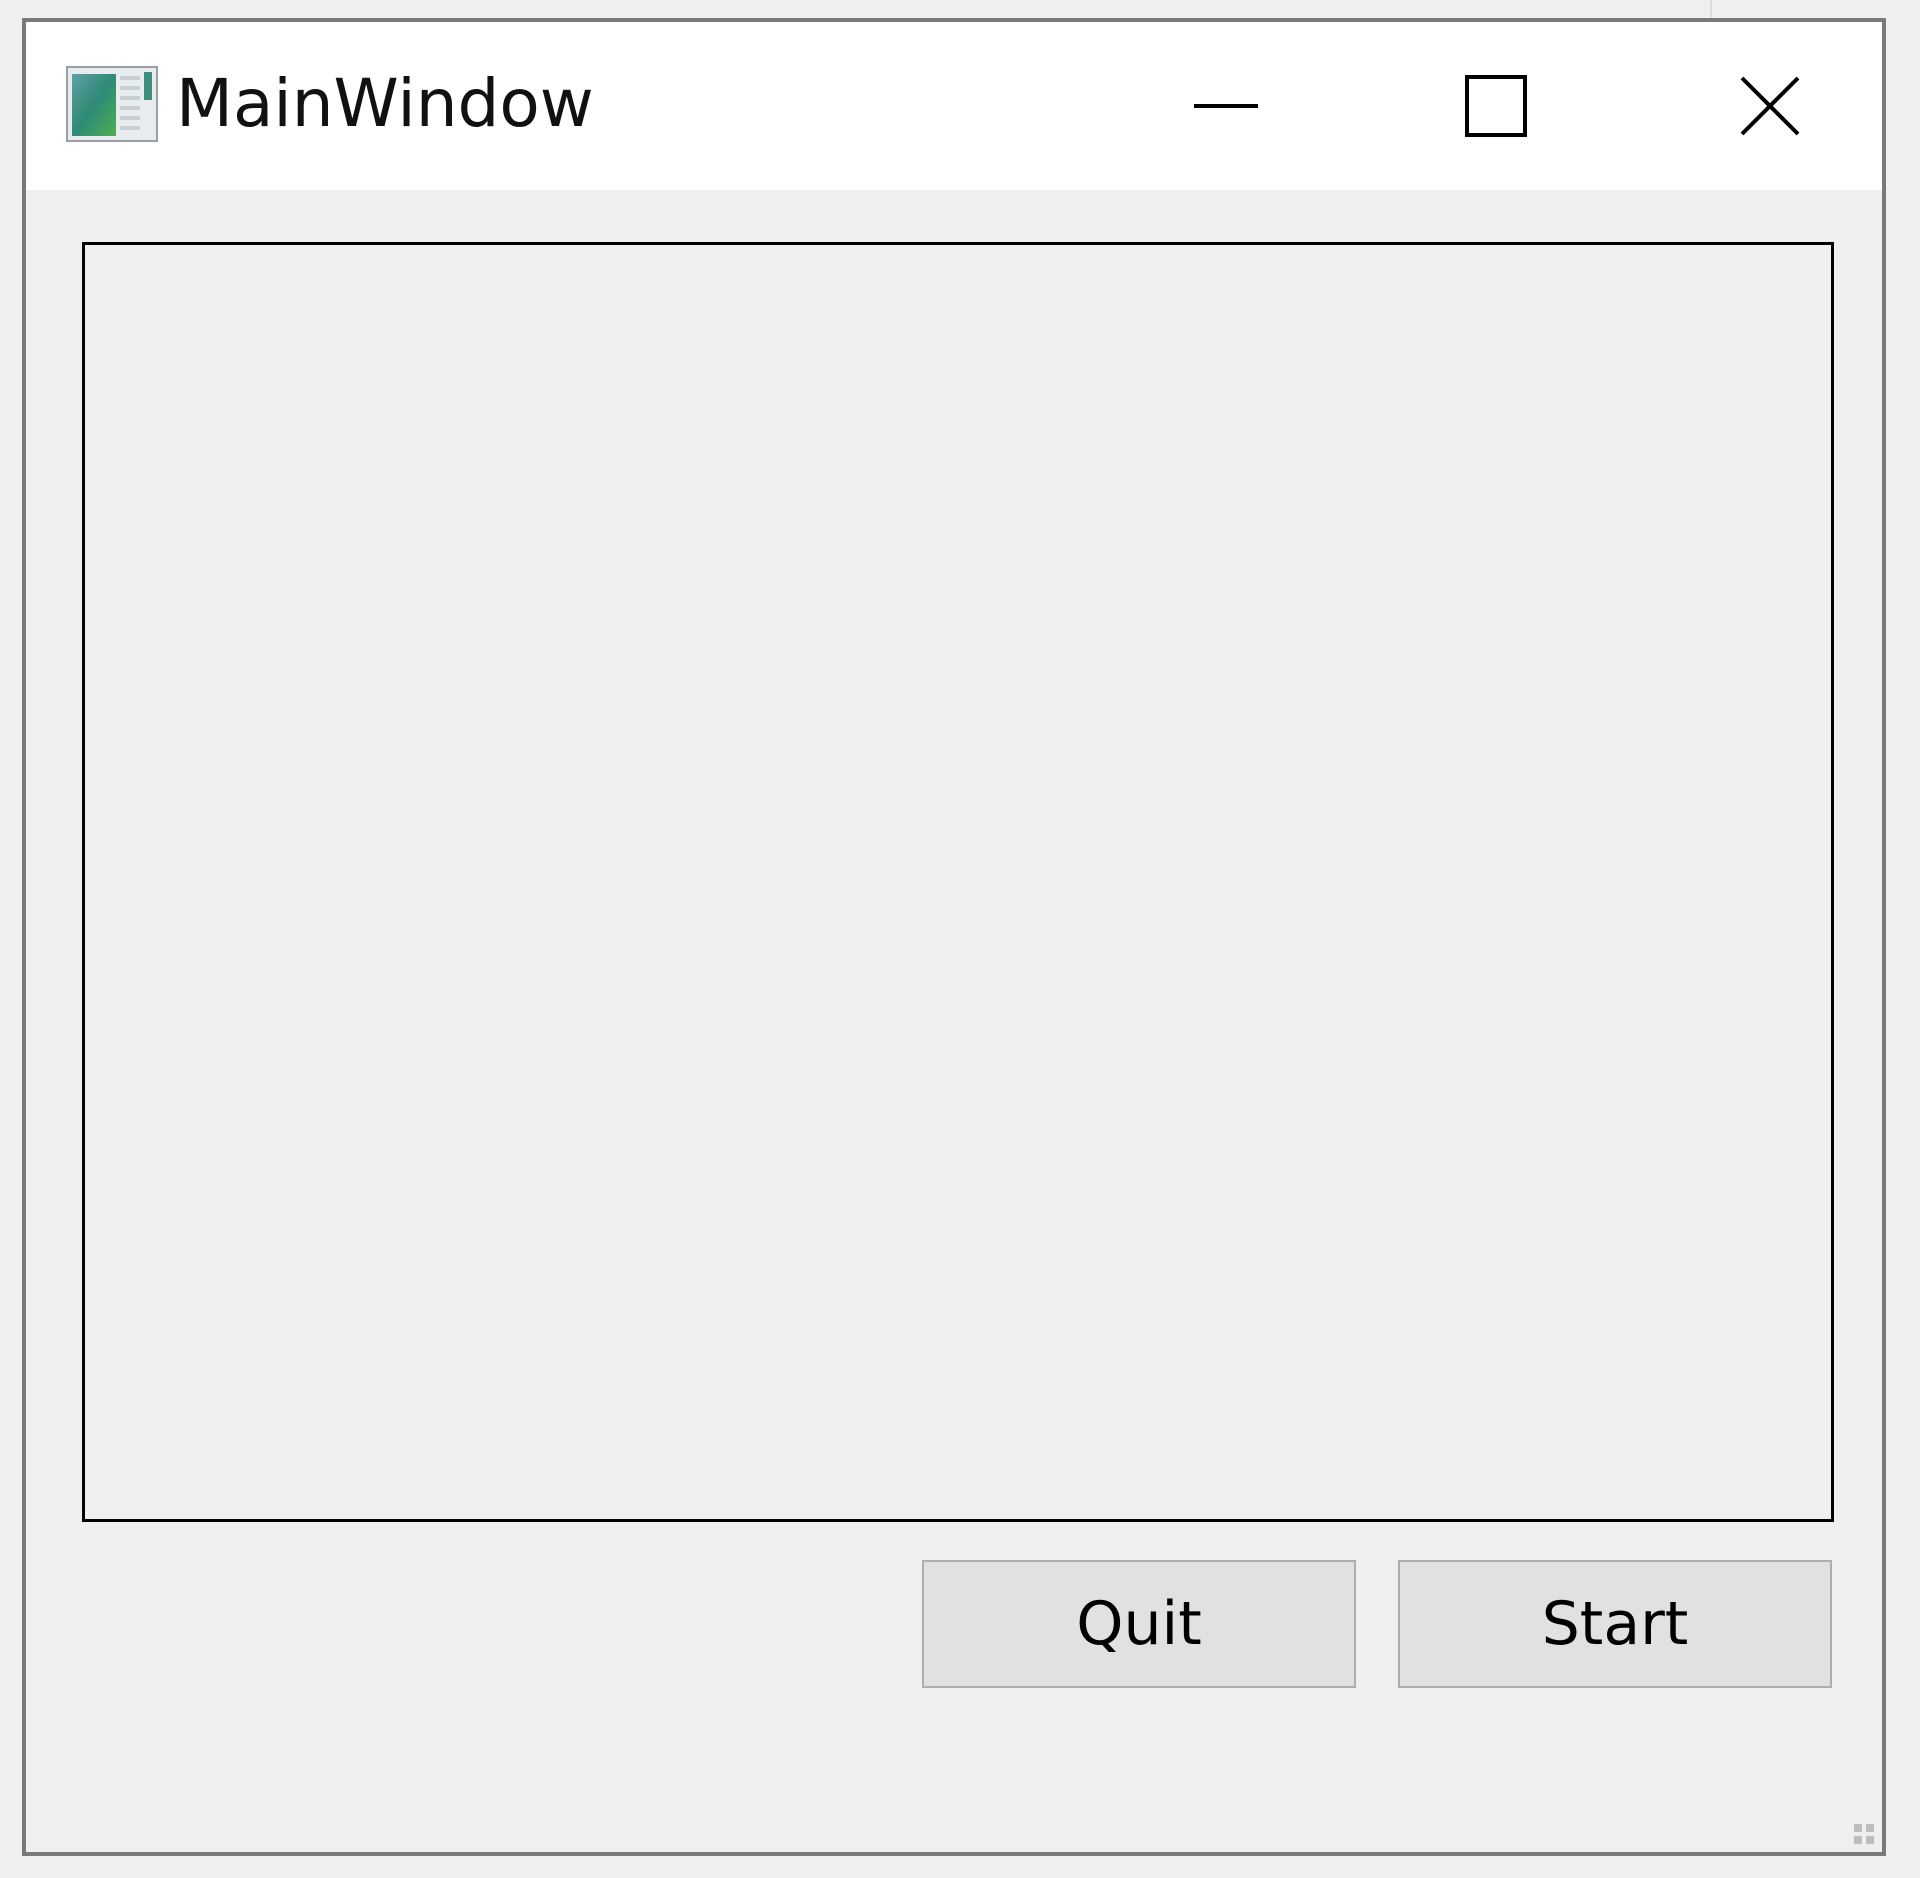 This screenshot has width=1920, height=1878. I want to click on close-button, so click(1770, 106).